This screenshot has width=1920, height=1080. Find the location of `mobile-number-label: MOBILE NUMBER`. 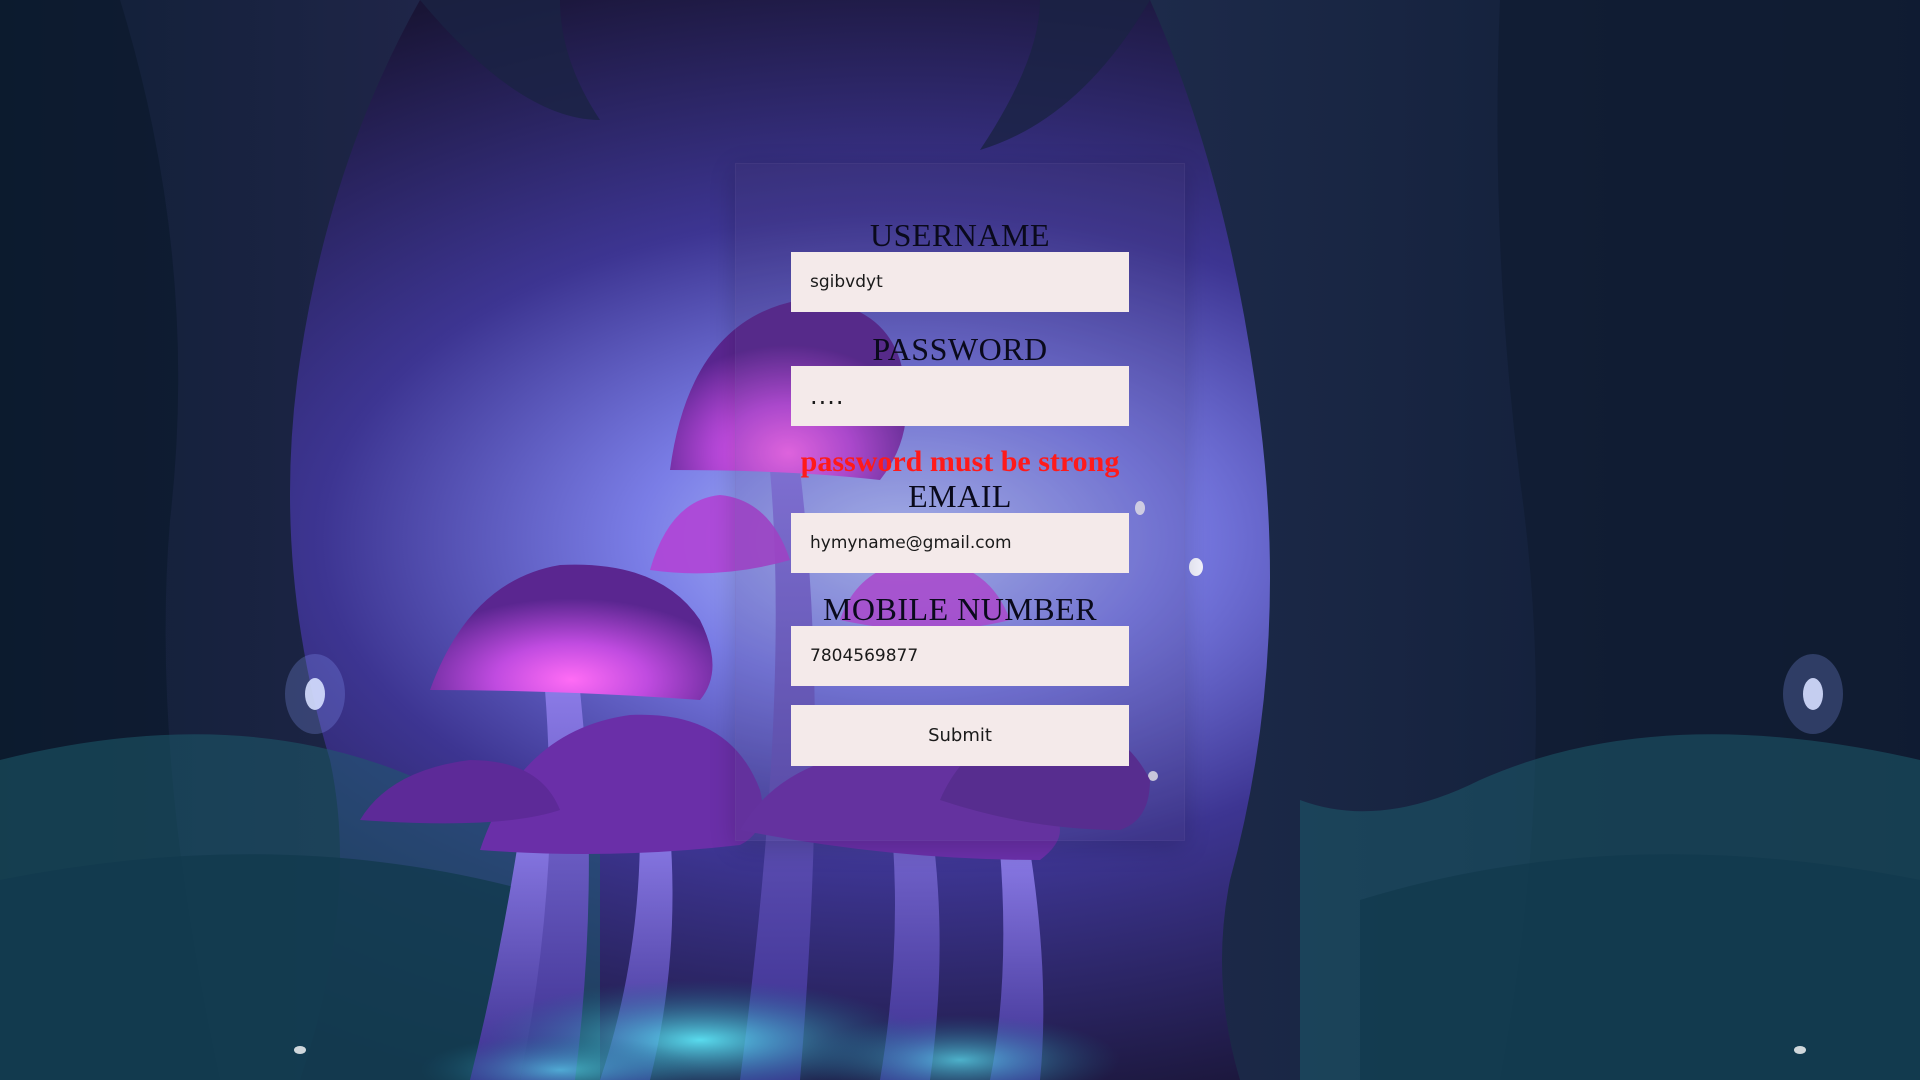

mobile-number-label: MOBILE NUMBER is located at coordinates (960, 609).